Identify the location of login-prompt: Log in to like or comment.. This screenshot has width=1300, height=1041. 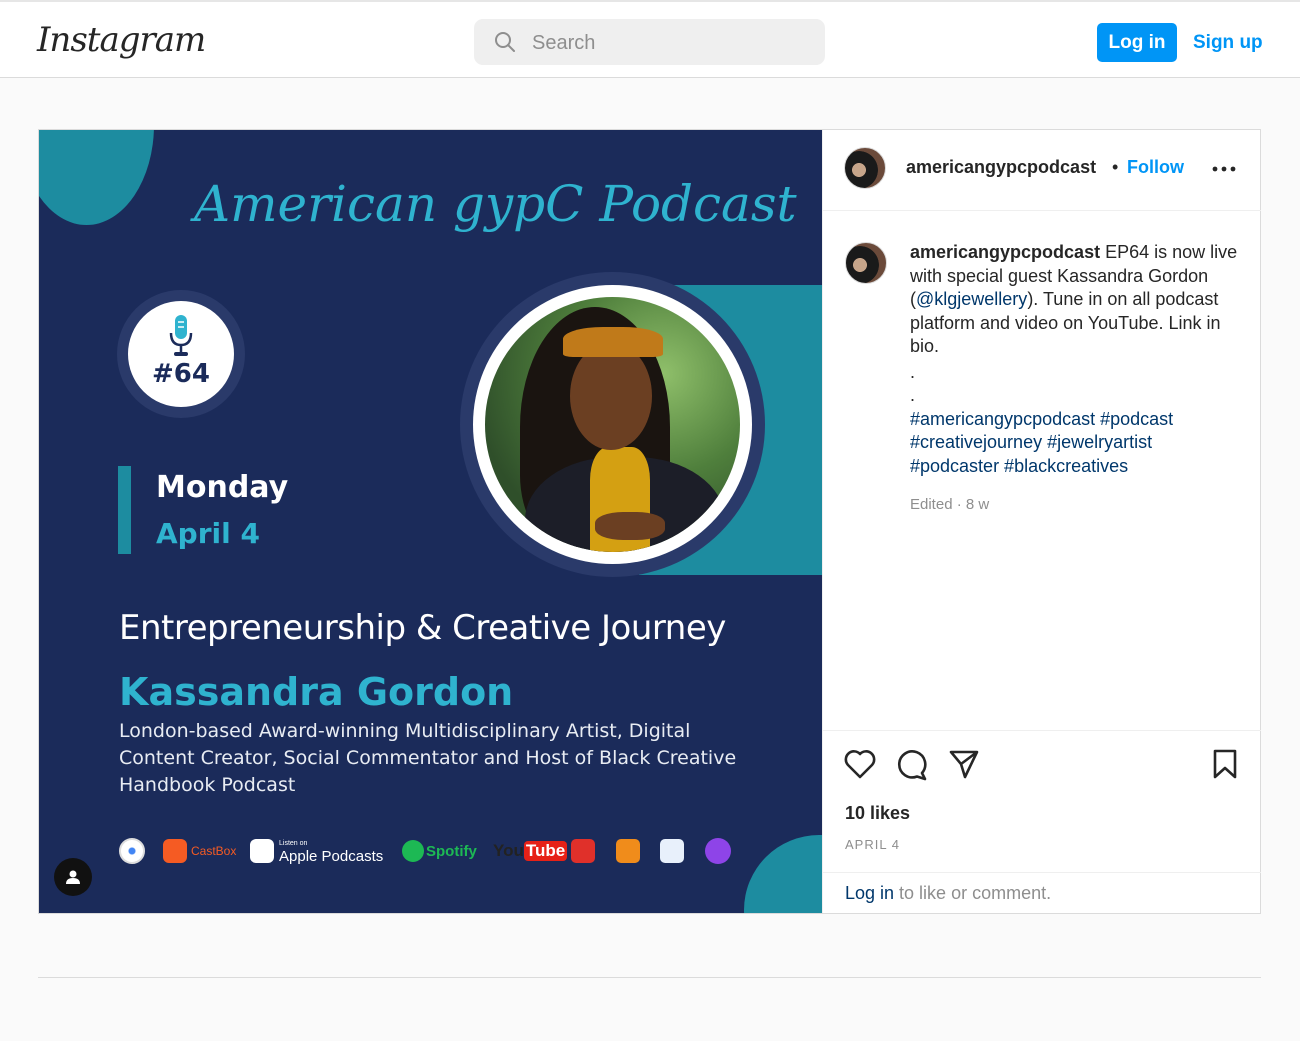
(1042, 893).